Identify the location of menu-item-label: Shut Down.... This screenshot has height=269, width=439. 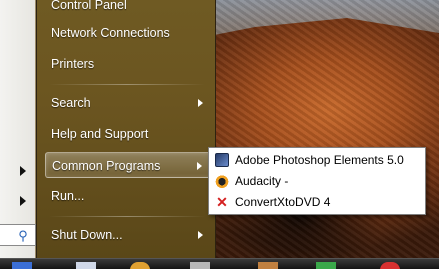
(87, 235).